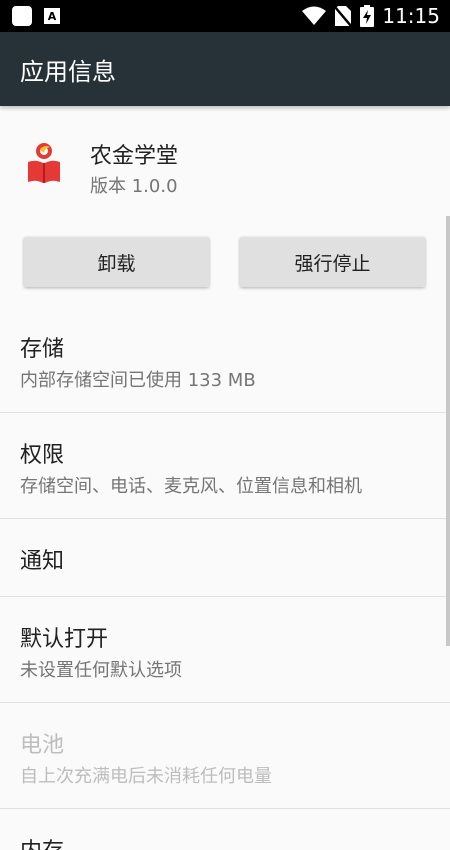 This screenshot has height=850, width=450. Describe the element at coordinates (101, 670) in the screenshot. I see `row-subtitle: 未设置任何默认选项` at that location.